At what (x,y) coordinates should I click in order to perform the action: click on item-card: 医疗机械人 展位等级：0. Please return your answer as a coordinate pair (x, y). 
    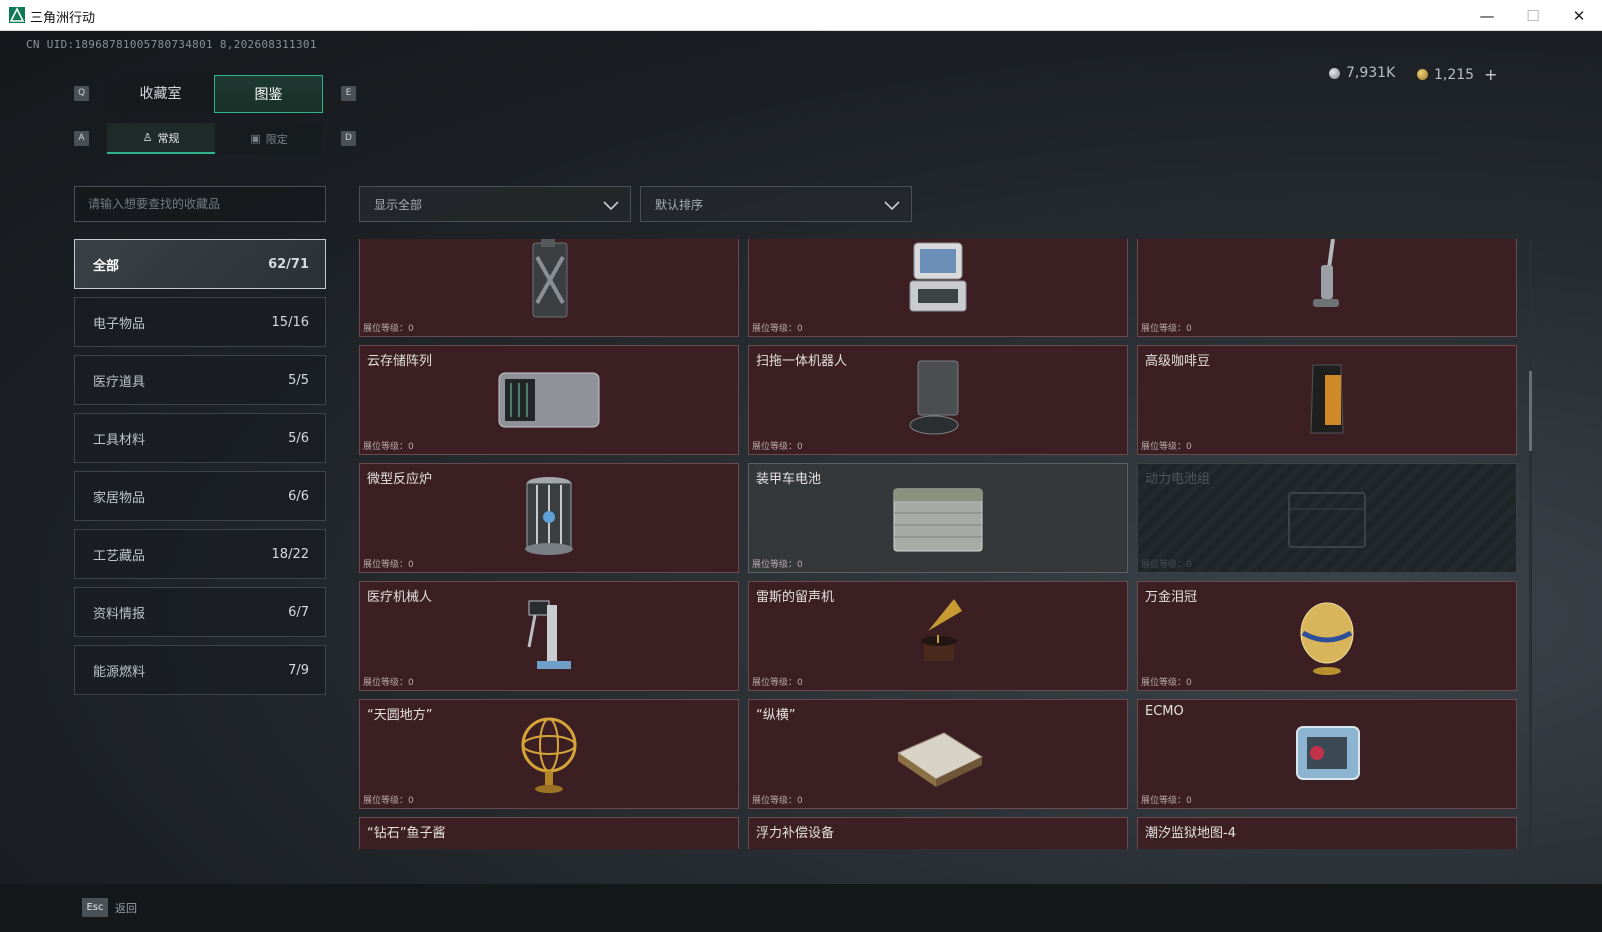
    Looking at the image, I should click on (549, 636).